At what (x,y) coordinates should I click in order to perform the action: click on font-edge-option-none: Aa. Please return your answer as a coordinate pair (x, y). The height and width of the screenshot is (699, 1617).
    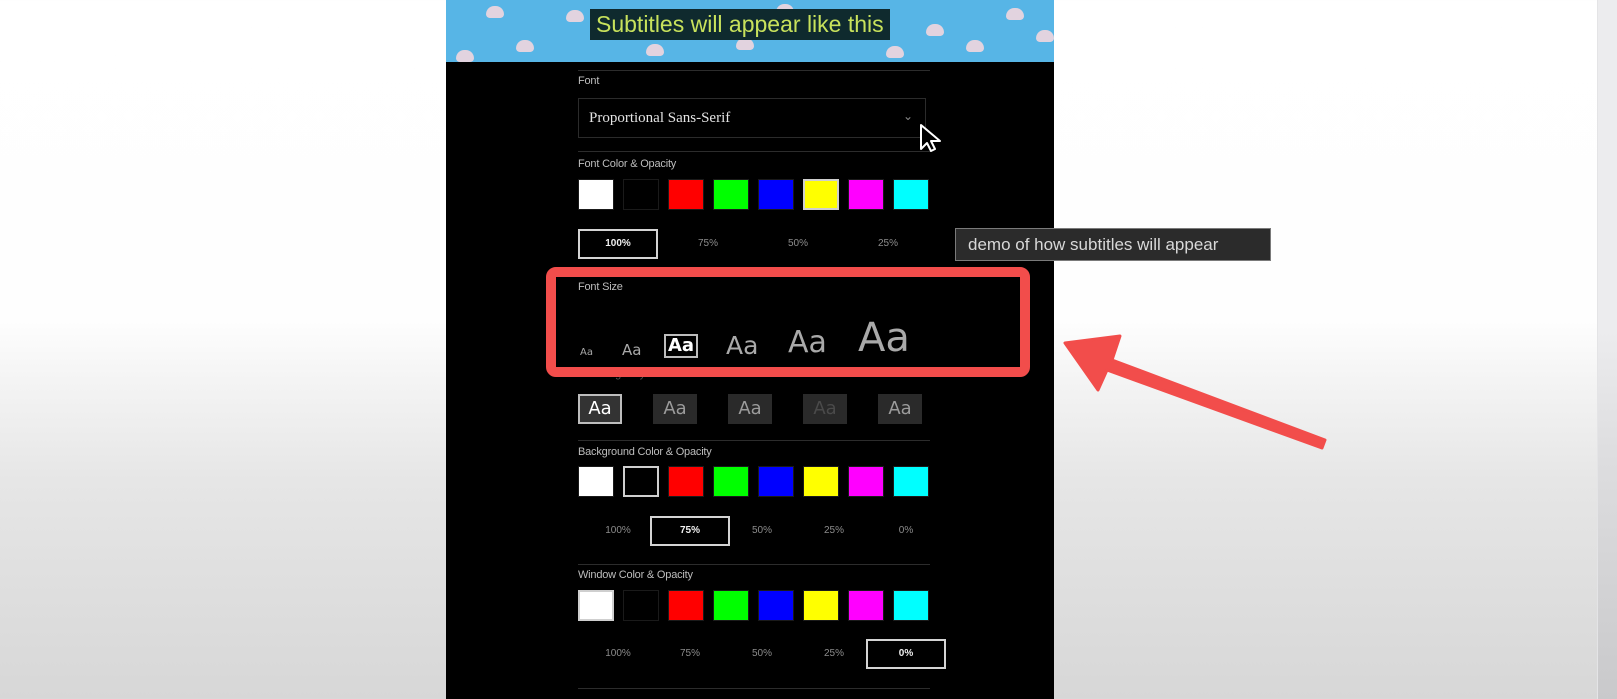
    Looking at the image, I should click on (600, 409).